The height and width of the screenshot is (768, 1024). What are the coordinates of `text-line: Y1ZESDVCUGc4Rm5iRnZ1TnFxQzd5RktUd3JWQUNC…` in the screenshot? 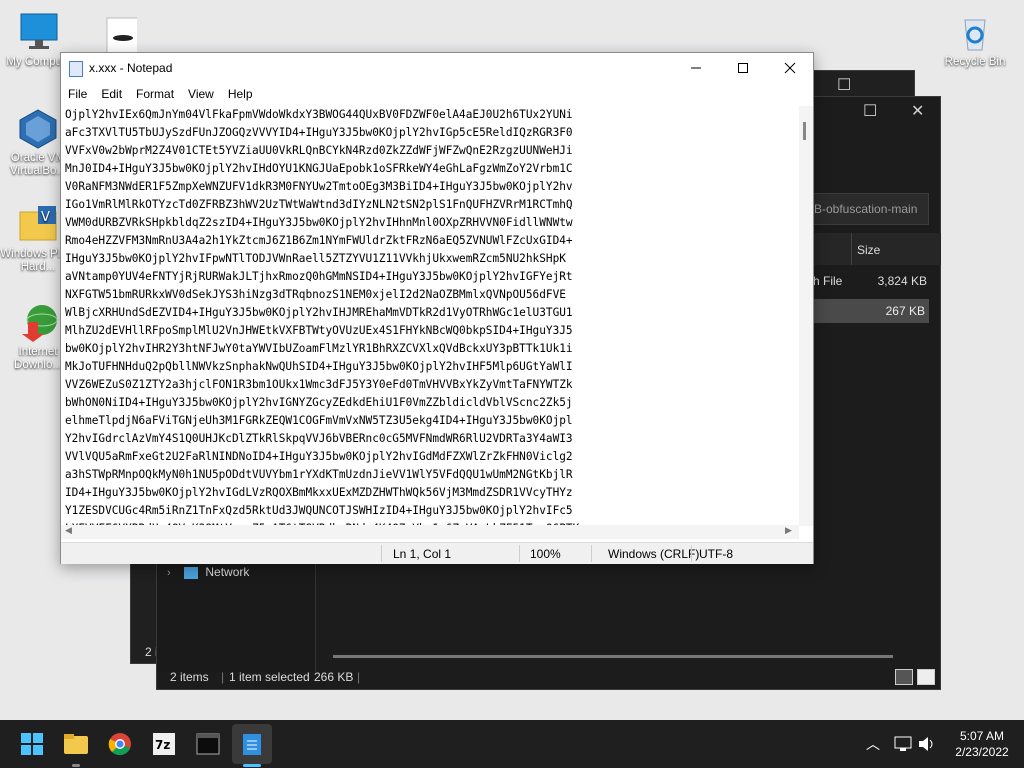 It's located at (319, 510).